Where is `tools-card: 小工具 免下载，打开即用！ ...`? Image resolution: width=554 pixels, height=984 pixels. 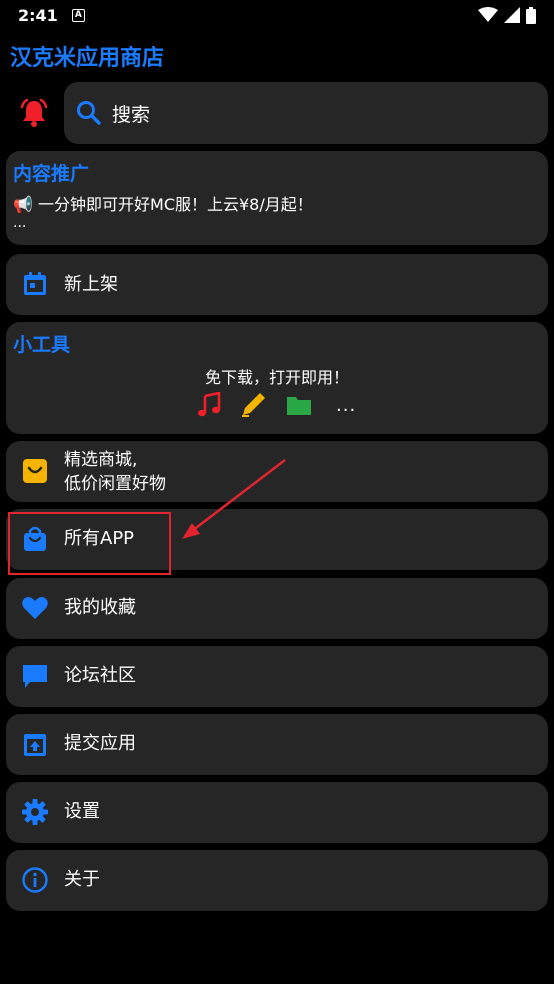
tools-card: 小工具 免下载，打开即用！ ... is located at coordinates (277, 378).